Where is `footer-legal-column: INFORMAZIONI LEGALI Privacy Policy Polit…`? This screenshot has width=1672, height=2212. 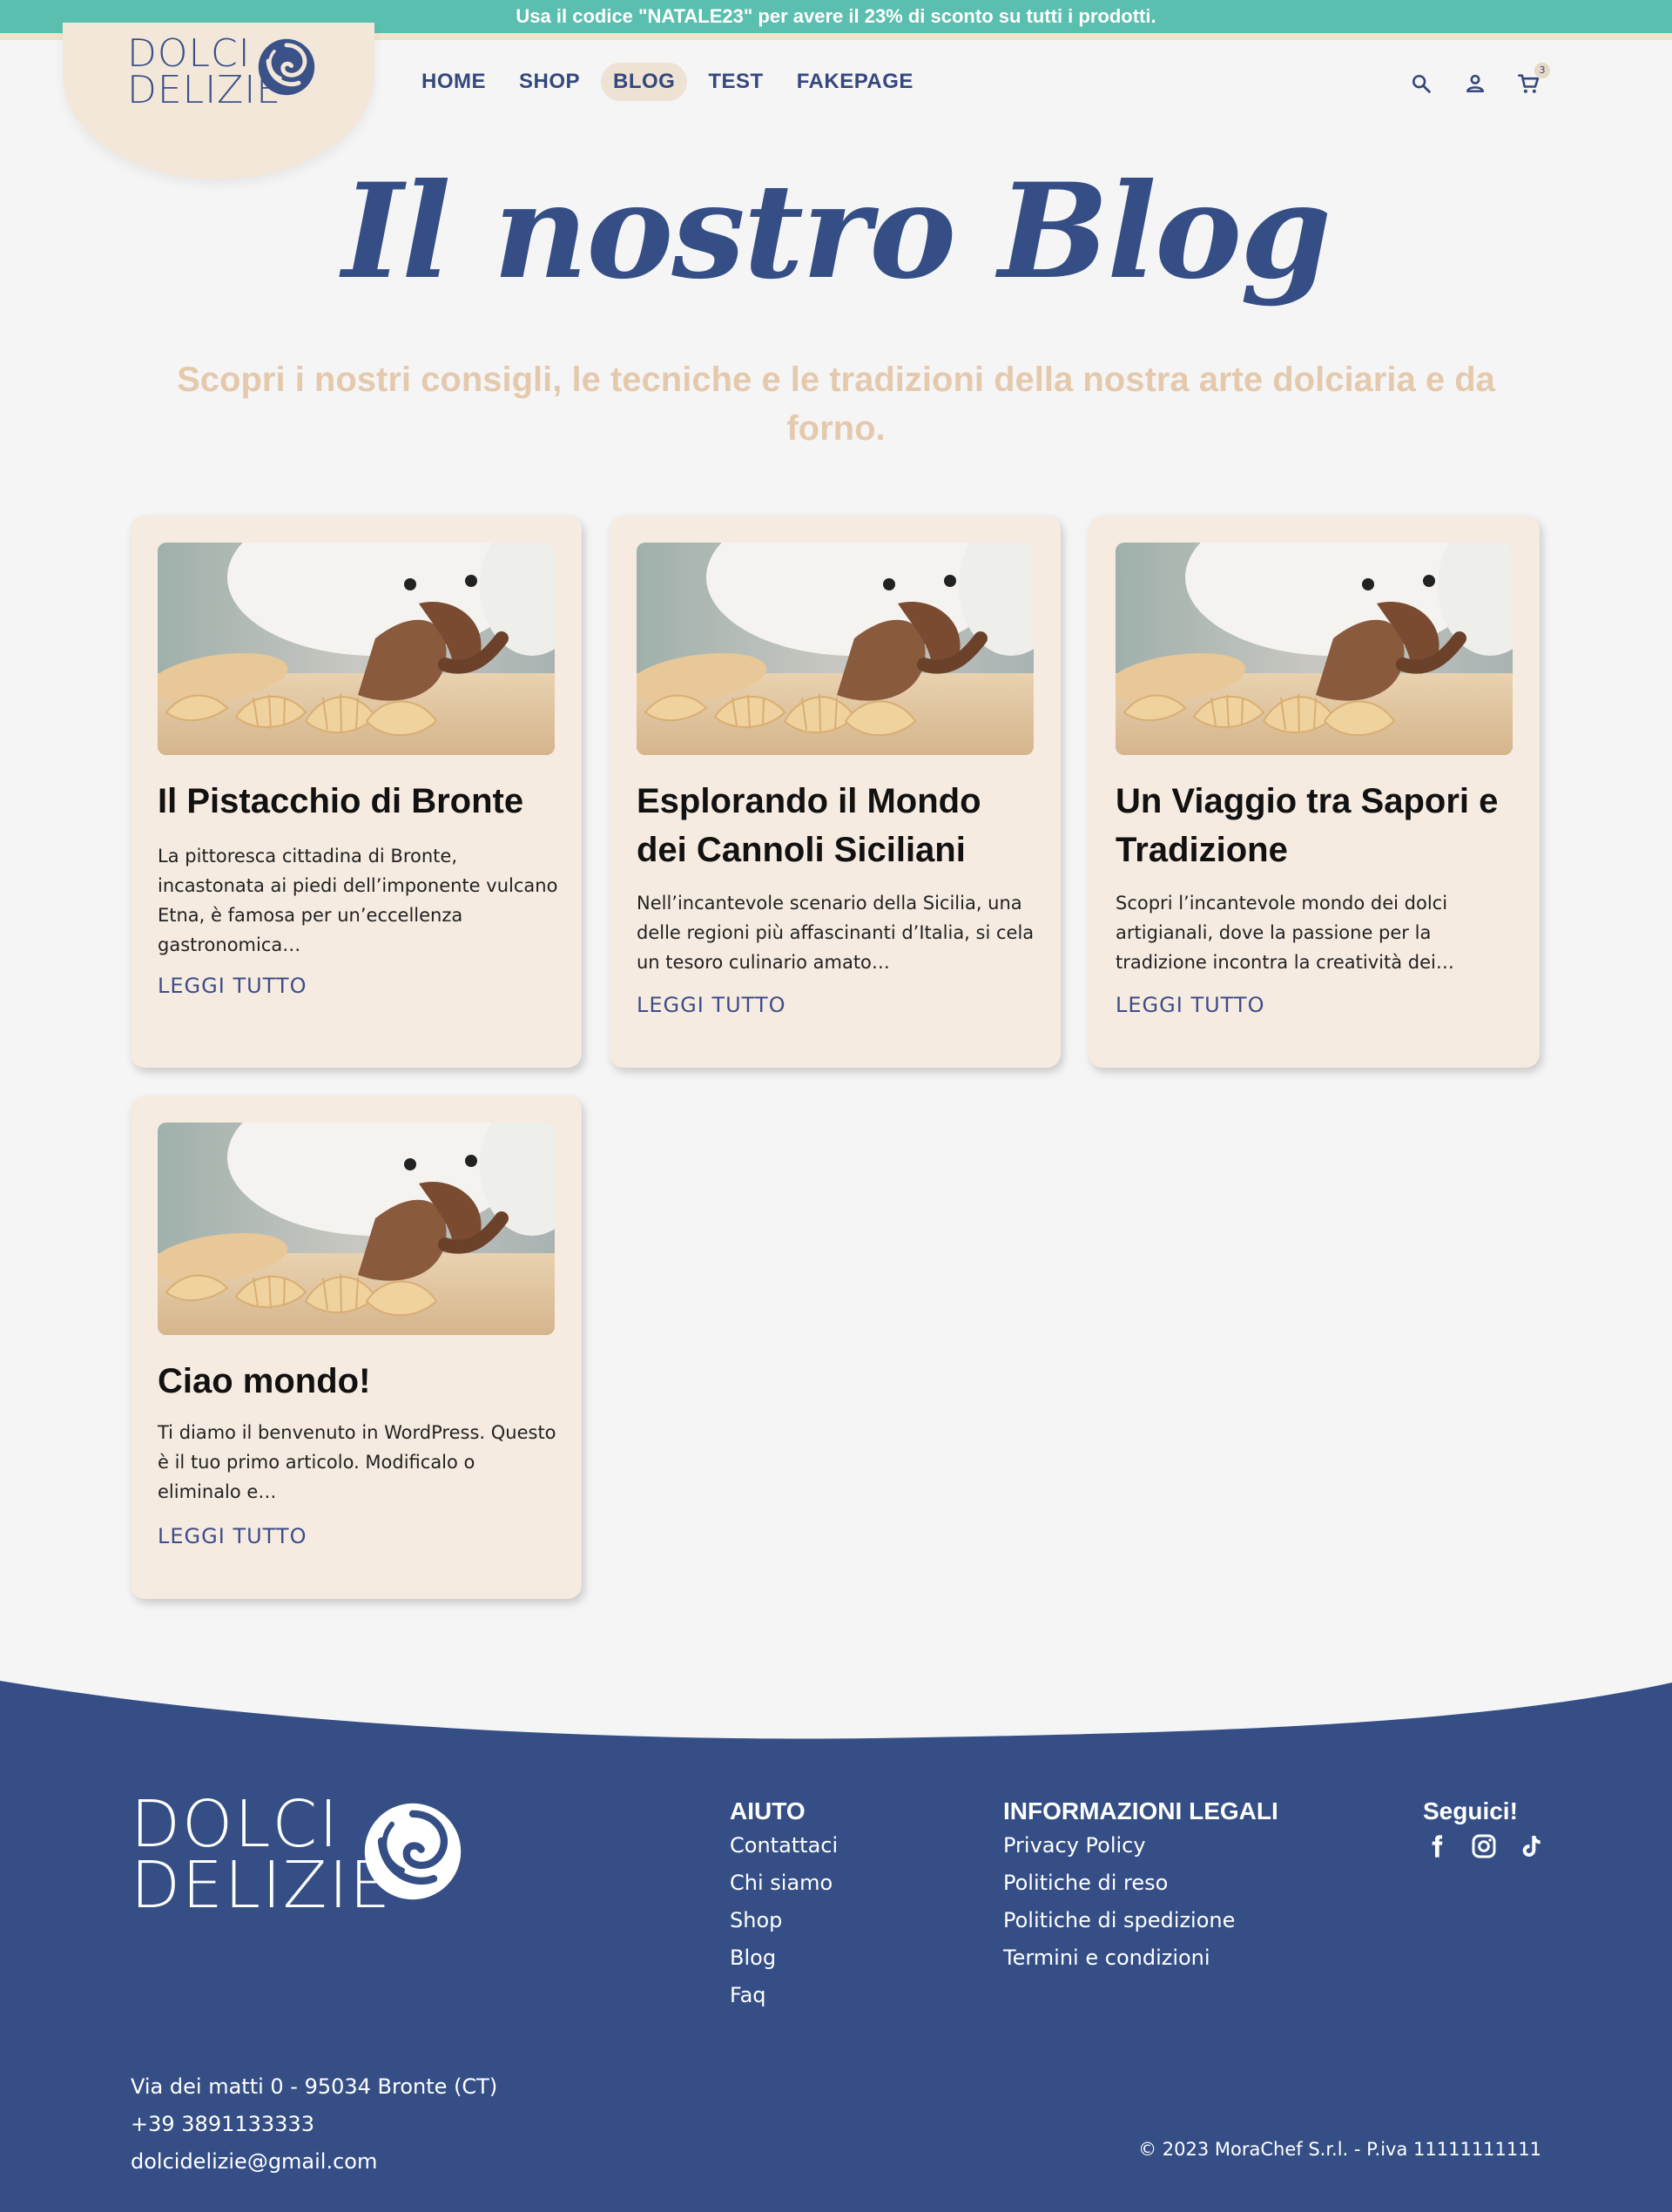 footer-legal-column: INFORMAZIONI LEGALI Privacy Policy Polit… is located at coordinates (1140, 1887).